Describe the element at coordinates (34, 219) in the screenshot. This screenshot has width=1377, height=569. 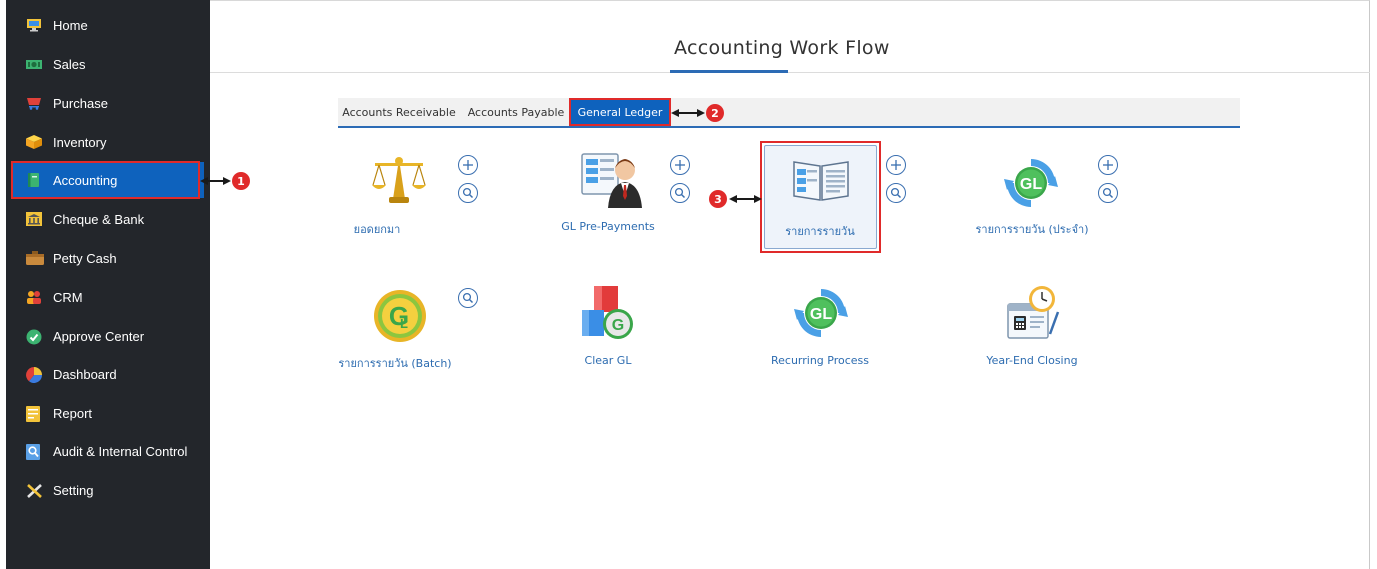
I see `bank-icon` at that location.